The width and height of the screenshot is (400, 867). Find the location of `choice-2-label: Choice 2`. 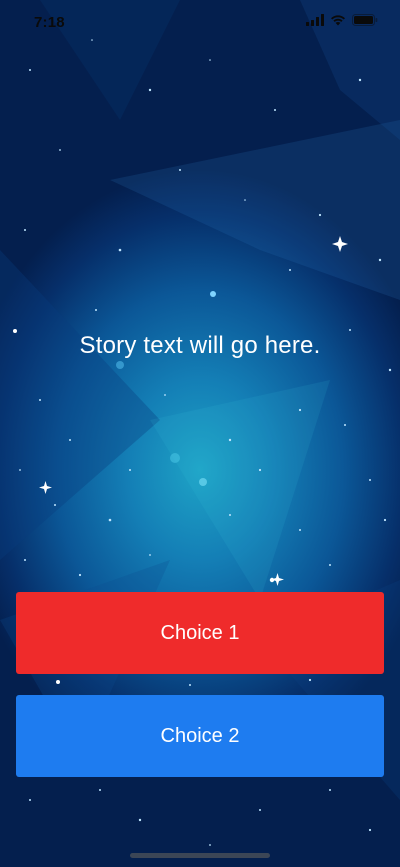

choice-2-label: Choice 2 is located at coordinates (200, 735).